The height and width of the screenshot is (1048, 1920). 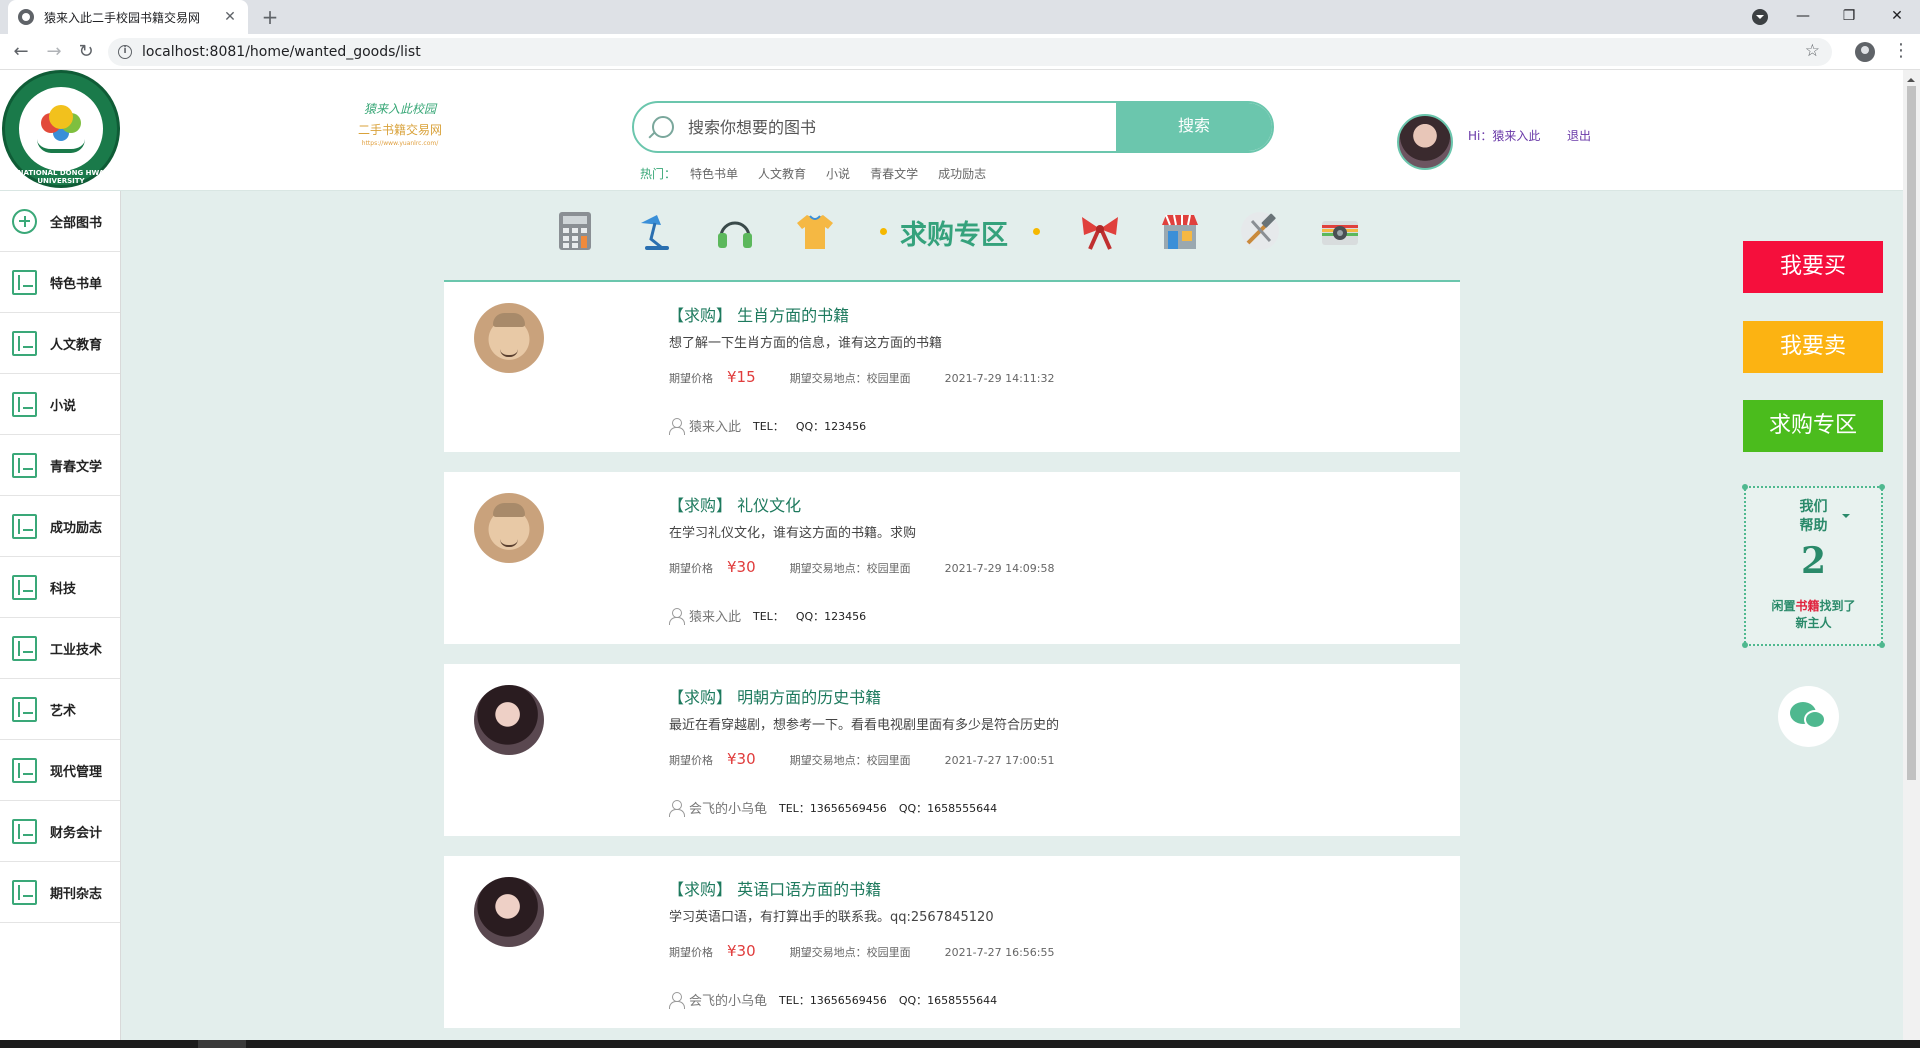 What do you see at coordinates (658, 174) in the screenshot?
I see `hot-label: 热门：` at bounding box center [658, 174].